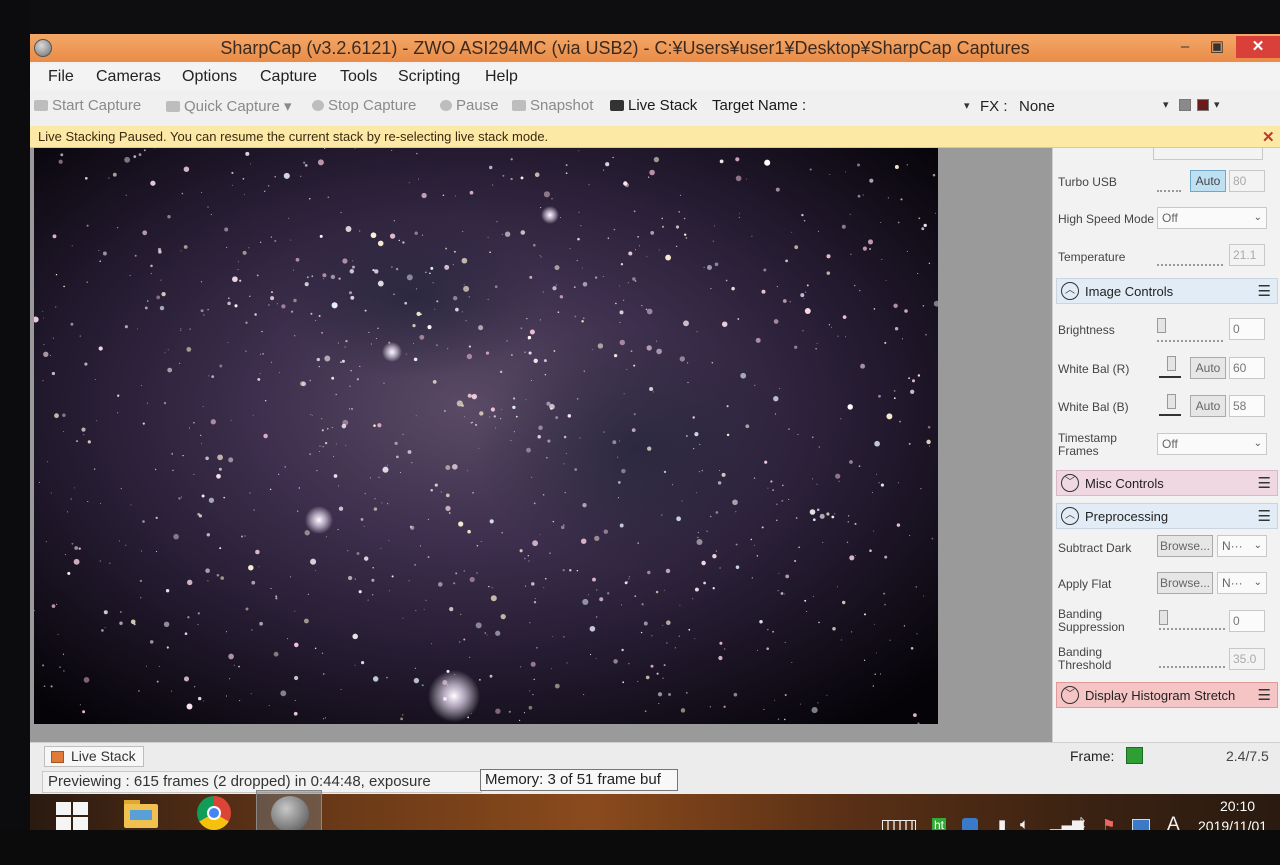  Describe the element at coordinates (1024, 823) in the screenshot. I see `volume-icon: 🔈︎` at that location.